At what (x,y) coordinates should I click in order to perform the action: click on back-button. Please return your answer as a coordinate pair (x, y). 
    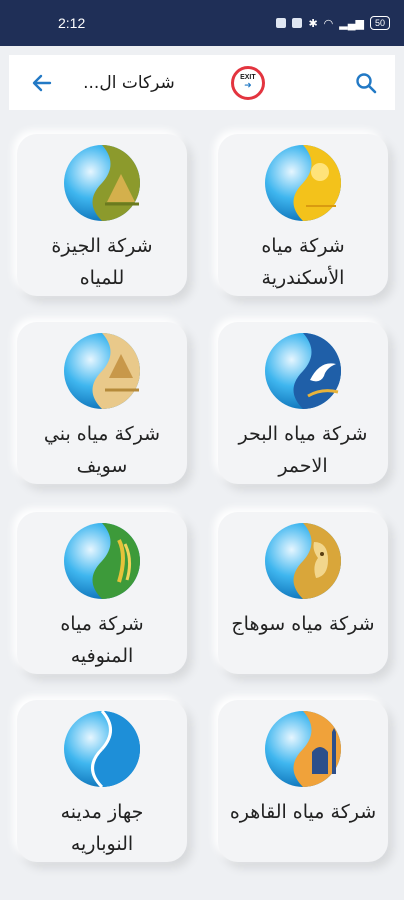
    Looking at the image, I should click on (42, 83).